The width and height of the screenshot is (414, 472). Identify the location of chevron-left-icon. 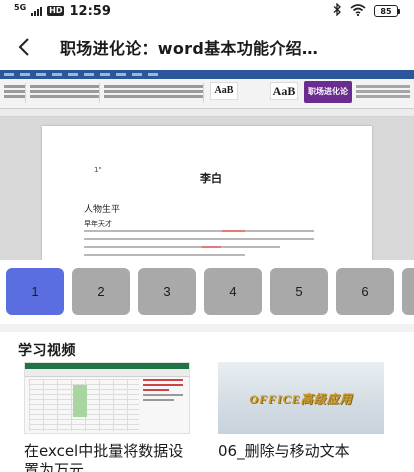
(23, 47).